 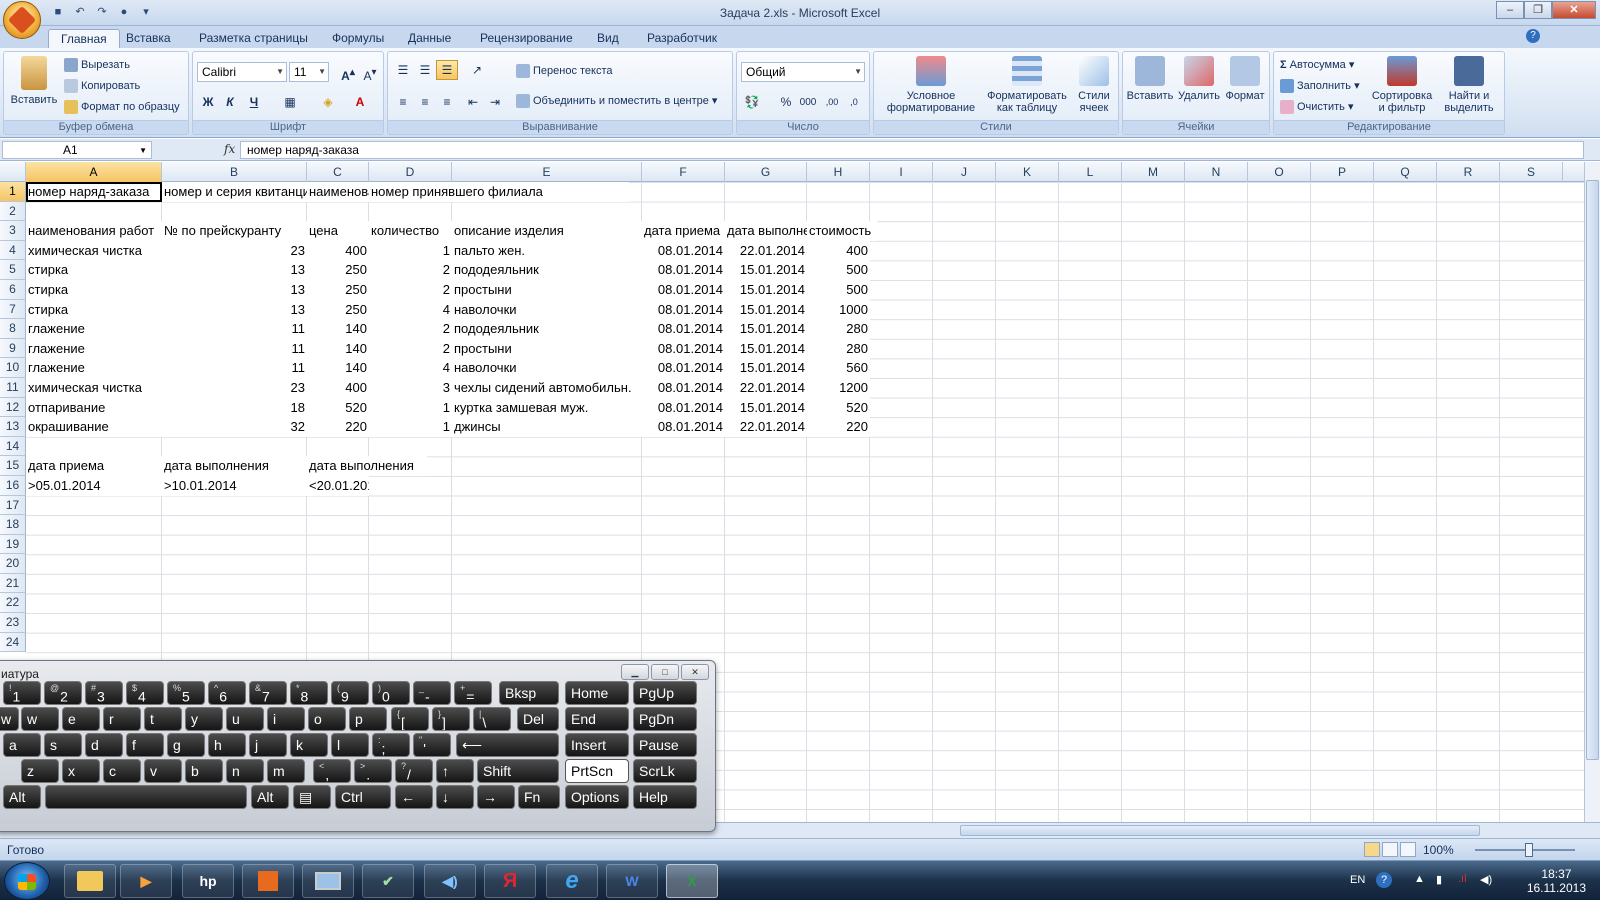 What do you see at coordinates (547, 407) in the screenshot?
I see `cell-e12: куртка замшевая муж.` at bounding box center [547, 407].